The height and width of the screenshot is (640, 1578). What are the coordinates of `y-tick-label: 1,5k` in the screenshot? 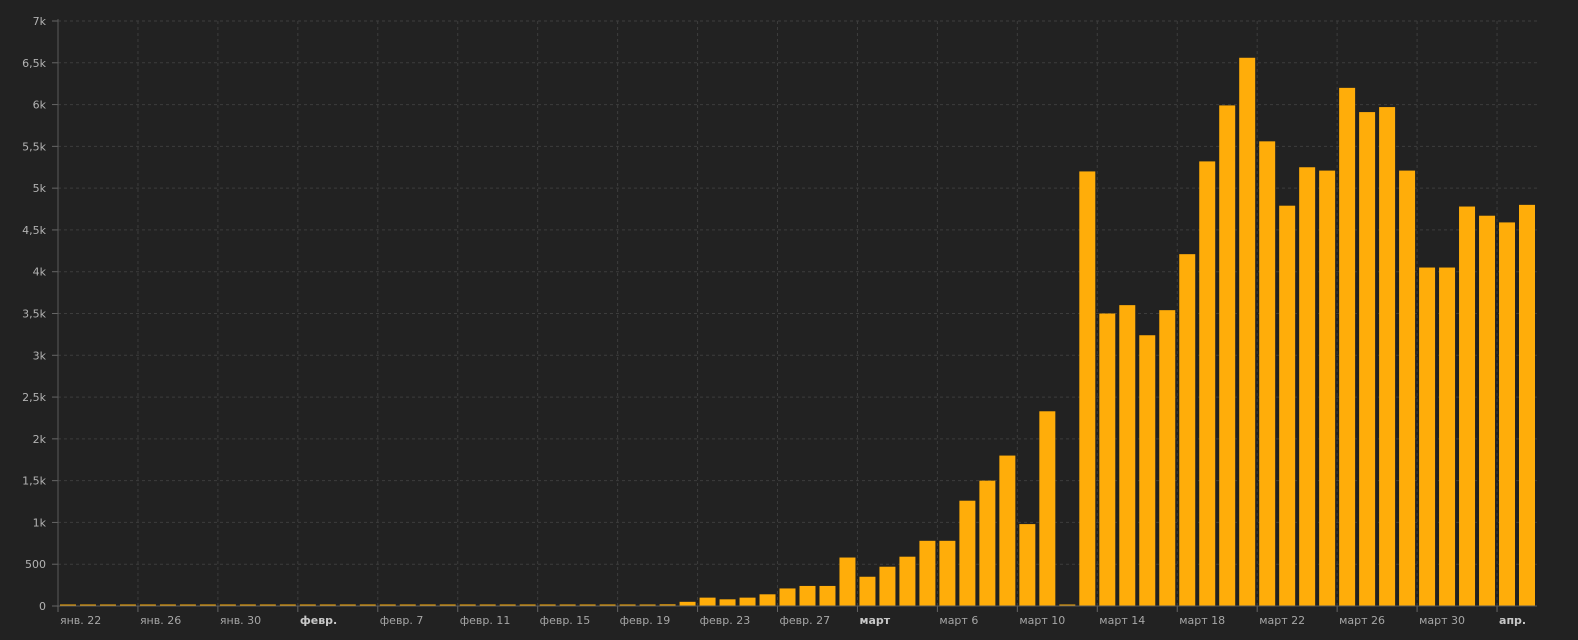 It's located at (34, 481).